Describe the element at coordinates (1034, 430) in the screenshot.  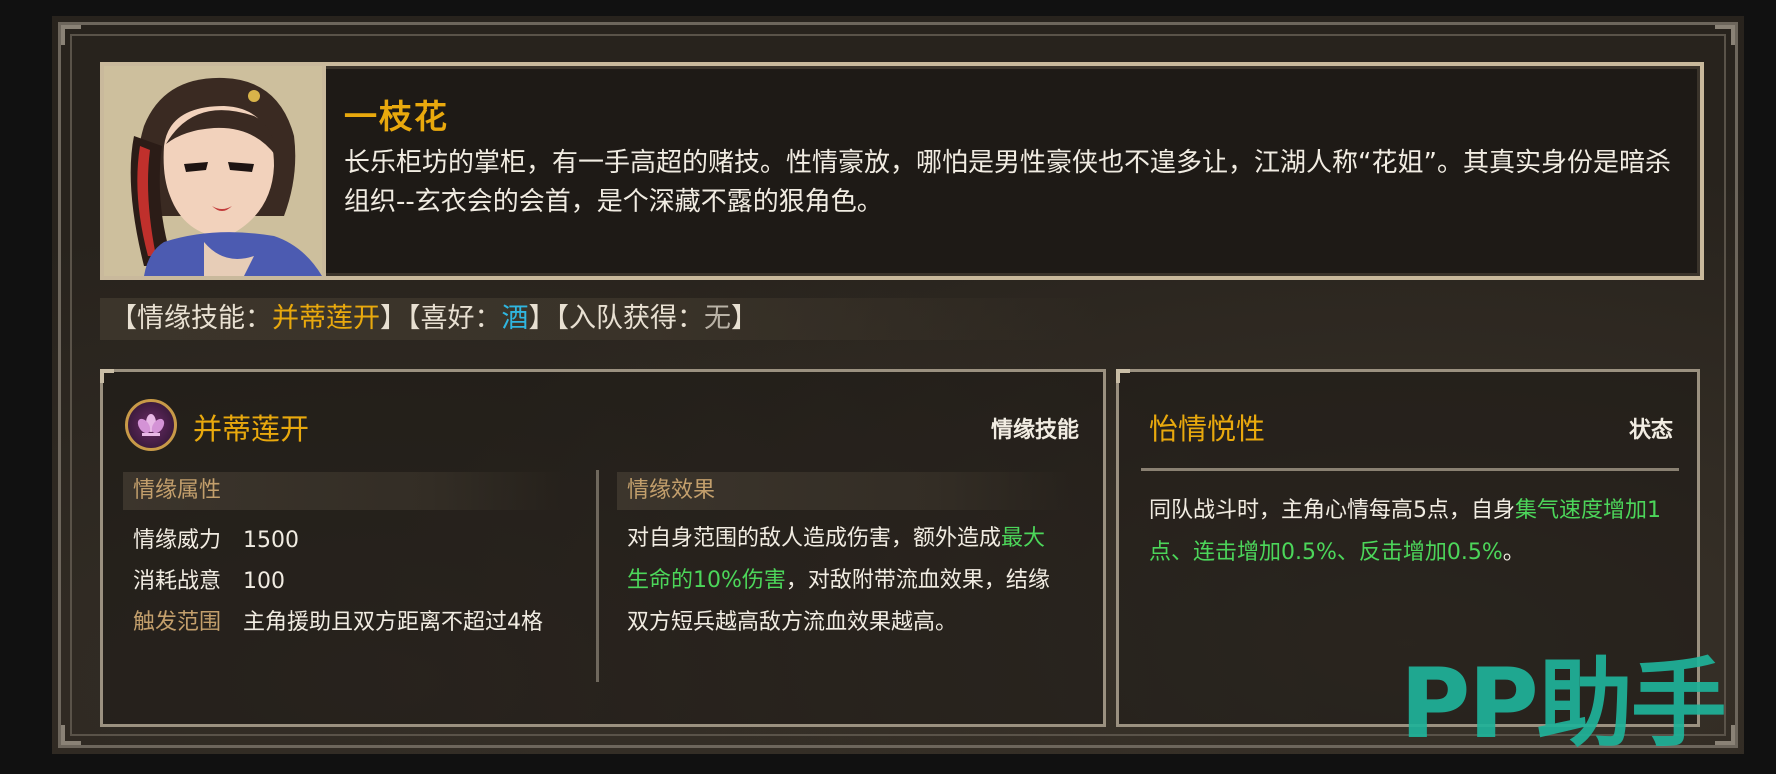
I see `skill-type-label: 情缘技能` at that location.